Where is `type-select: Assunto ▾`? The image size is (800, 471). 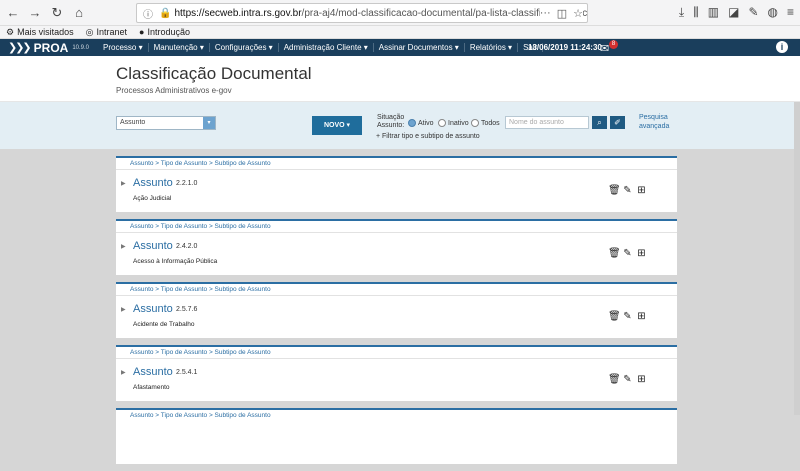
type-select: Assunto ▾ is located at coordinates (166, 123).